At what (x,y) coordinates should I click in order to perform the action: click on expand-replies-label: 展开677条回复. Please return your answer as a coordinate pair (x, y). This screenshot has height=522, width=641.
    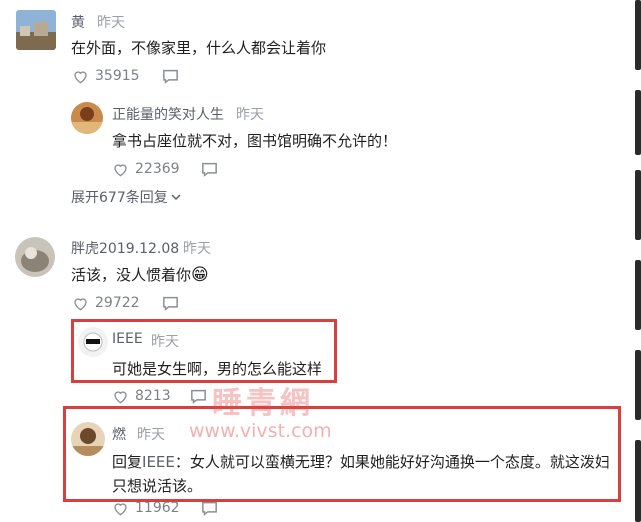
    Looking at the image, I should click on (119, 198).